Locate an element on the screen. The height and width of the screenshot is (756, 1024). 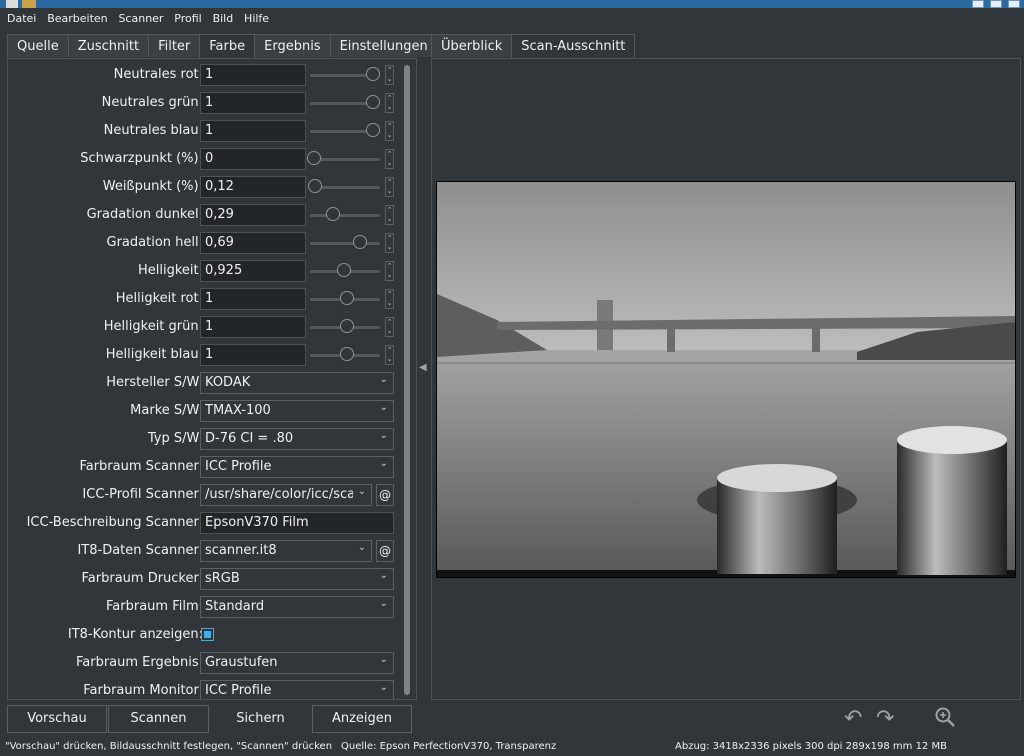
icc-profile-scanner-select: /usr/share/color/icc/scanr ⌄ is located at coordinates (286, 495).